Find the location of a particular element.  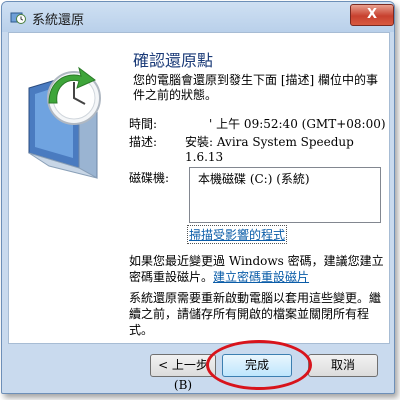

system-restore-icon is located at coordinates (18, 18).